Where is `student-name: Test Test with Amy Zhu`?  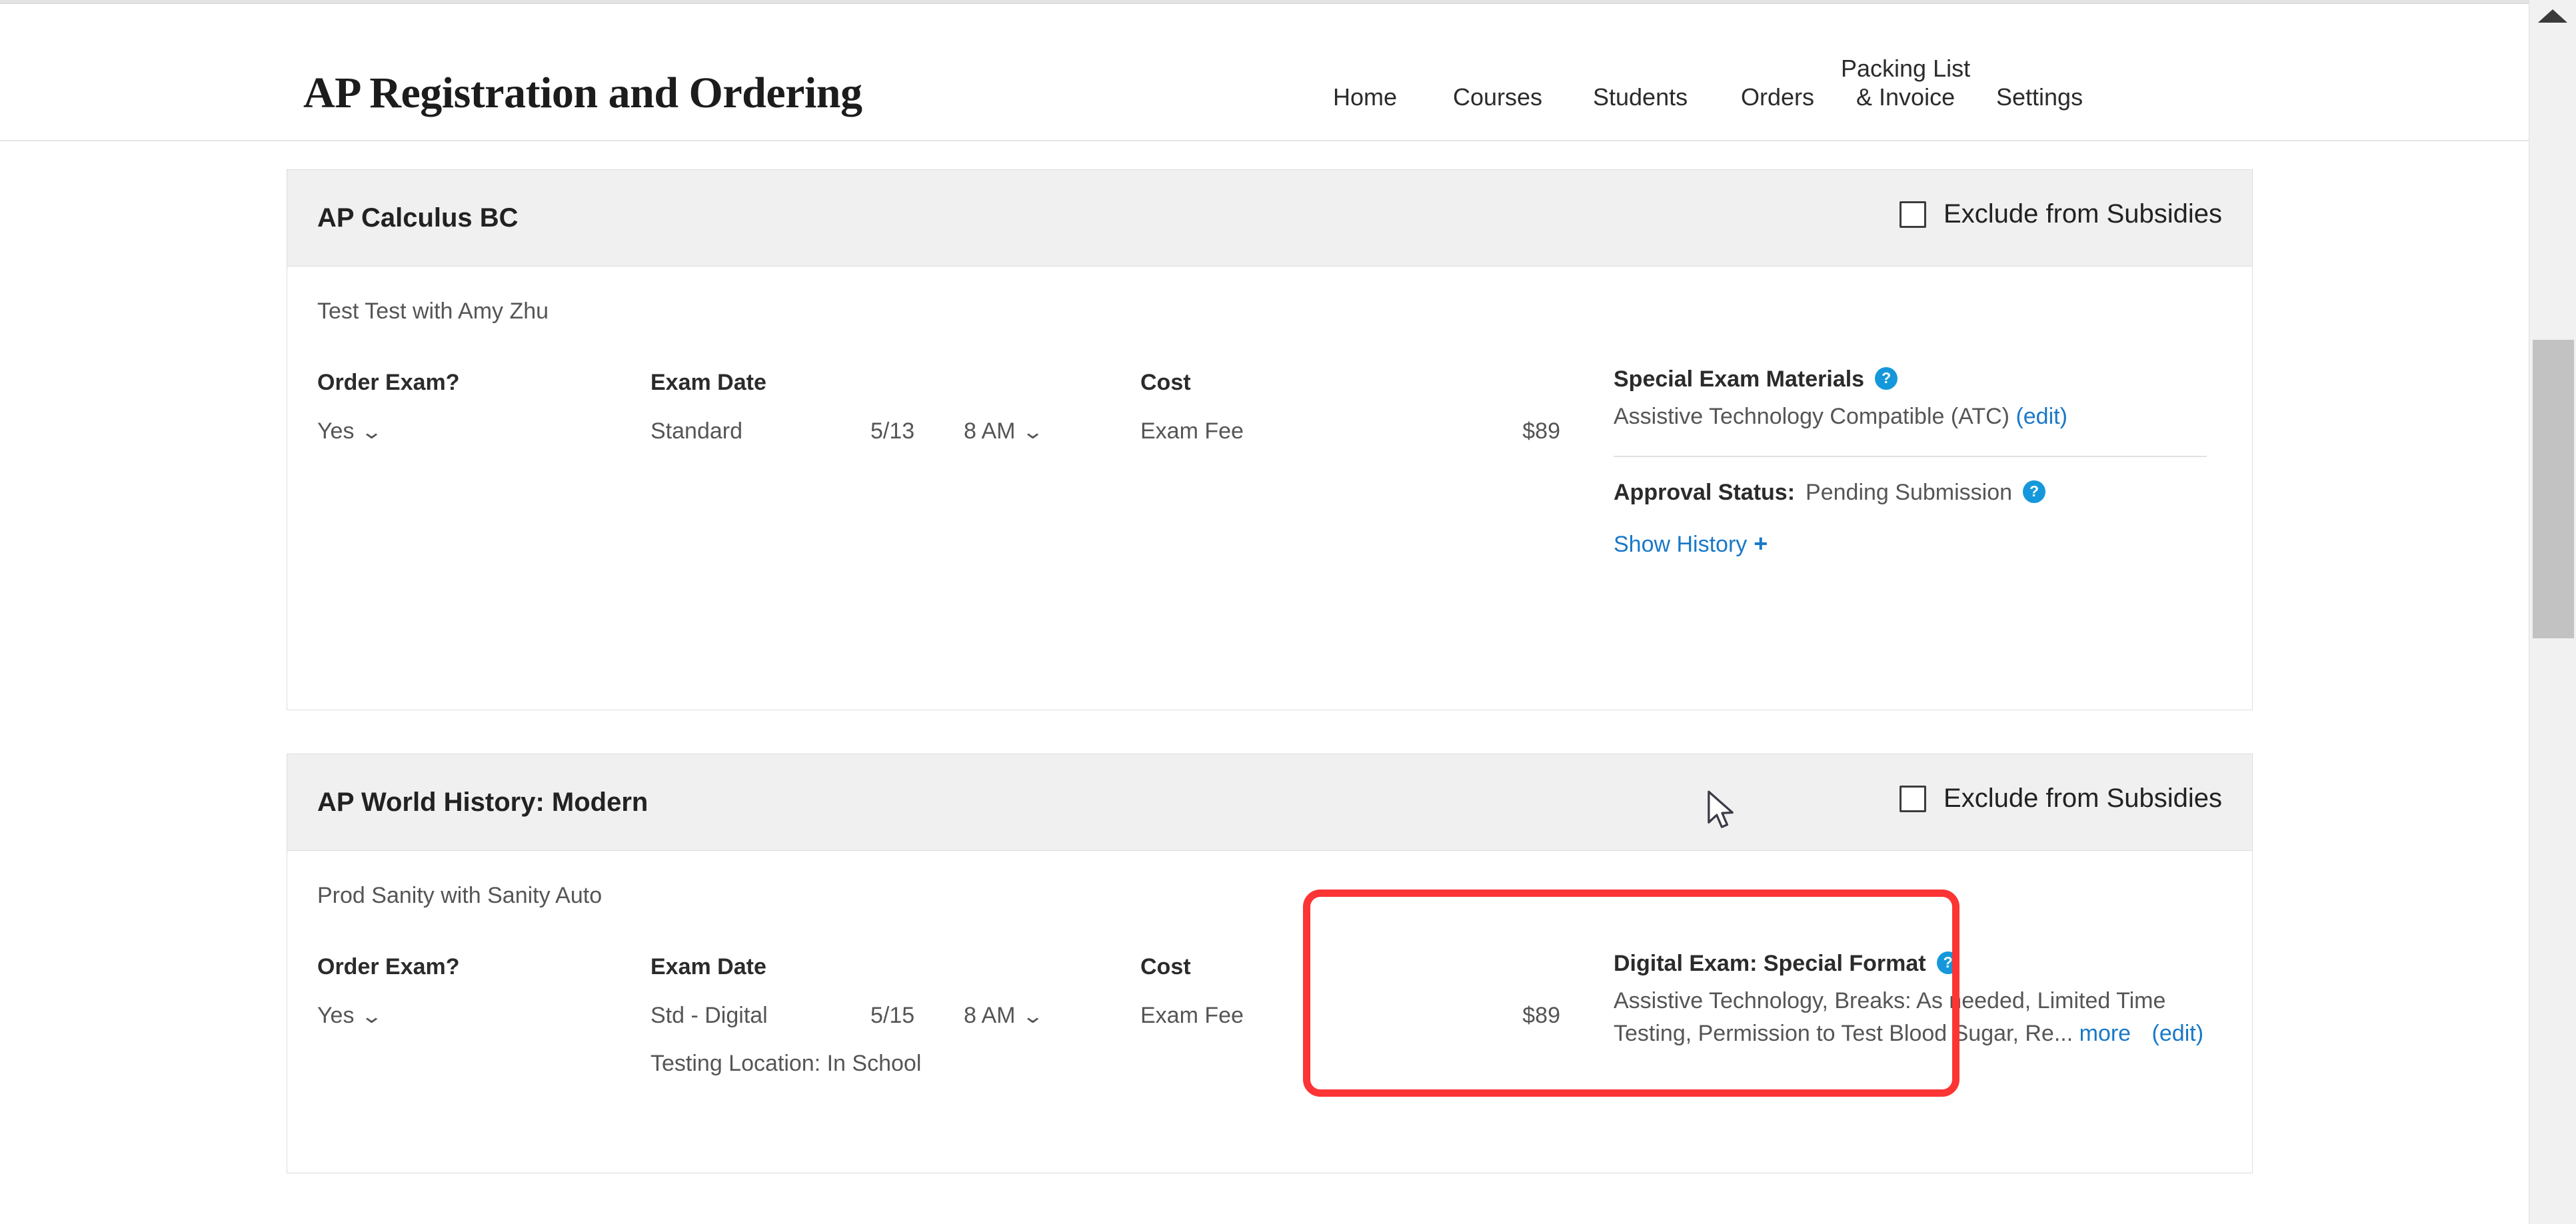 student-name: Test Test with Amy Zhu is located at coordinates (433, 311).